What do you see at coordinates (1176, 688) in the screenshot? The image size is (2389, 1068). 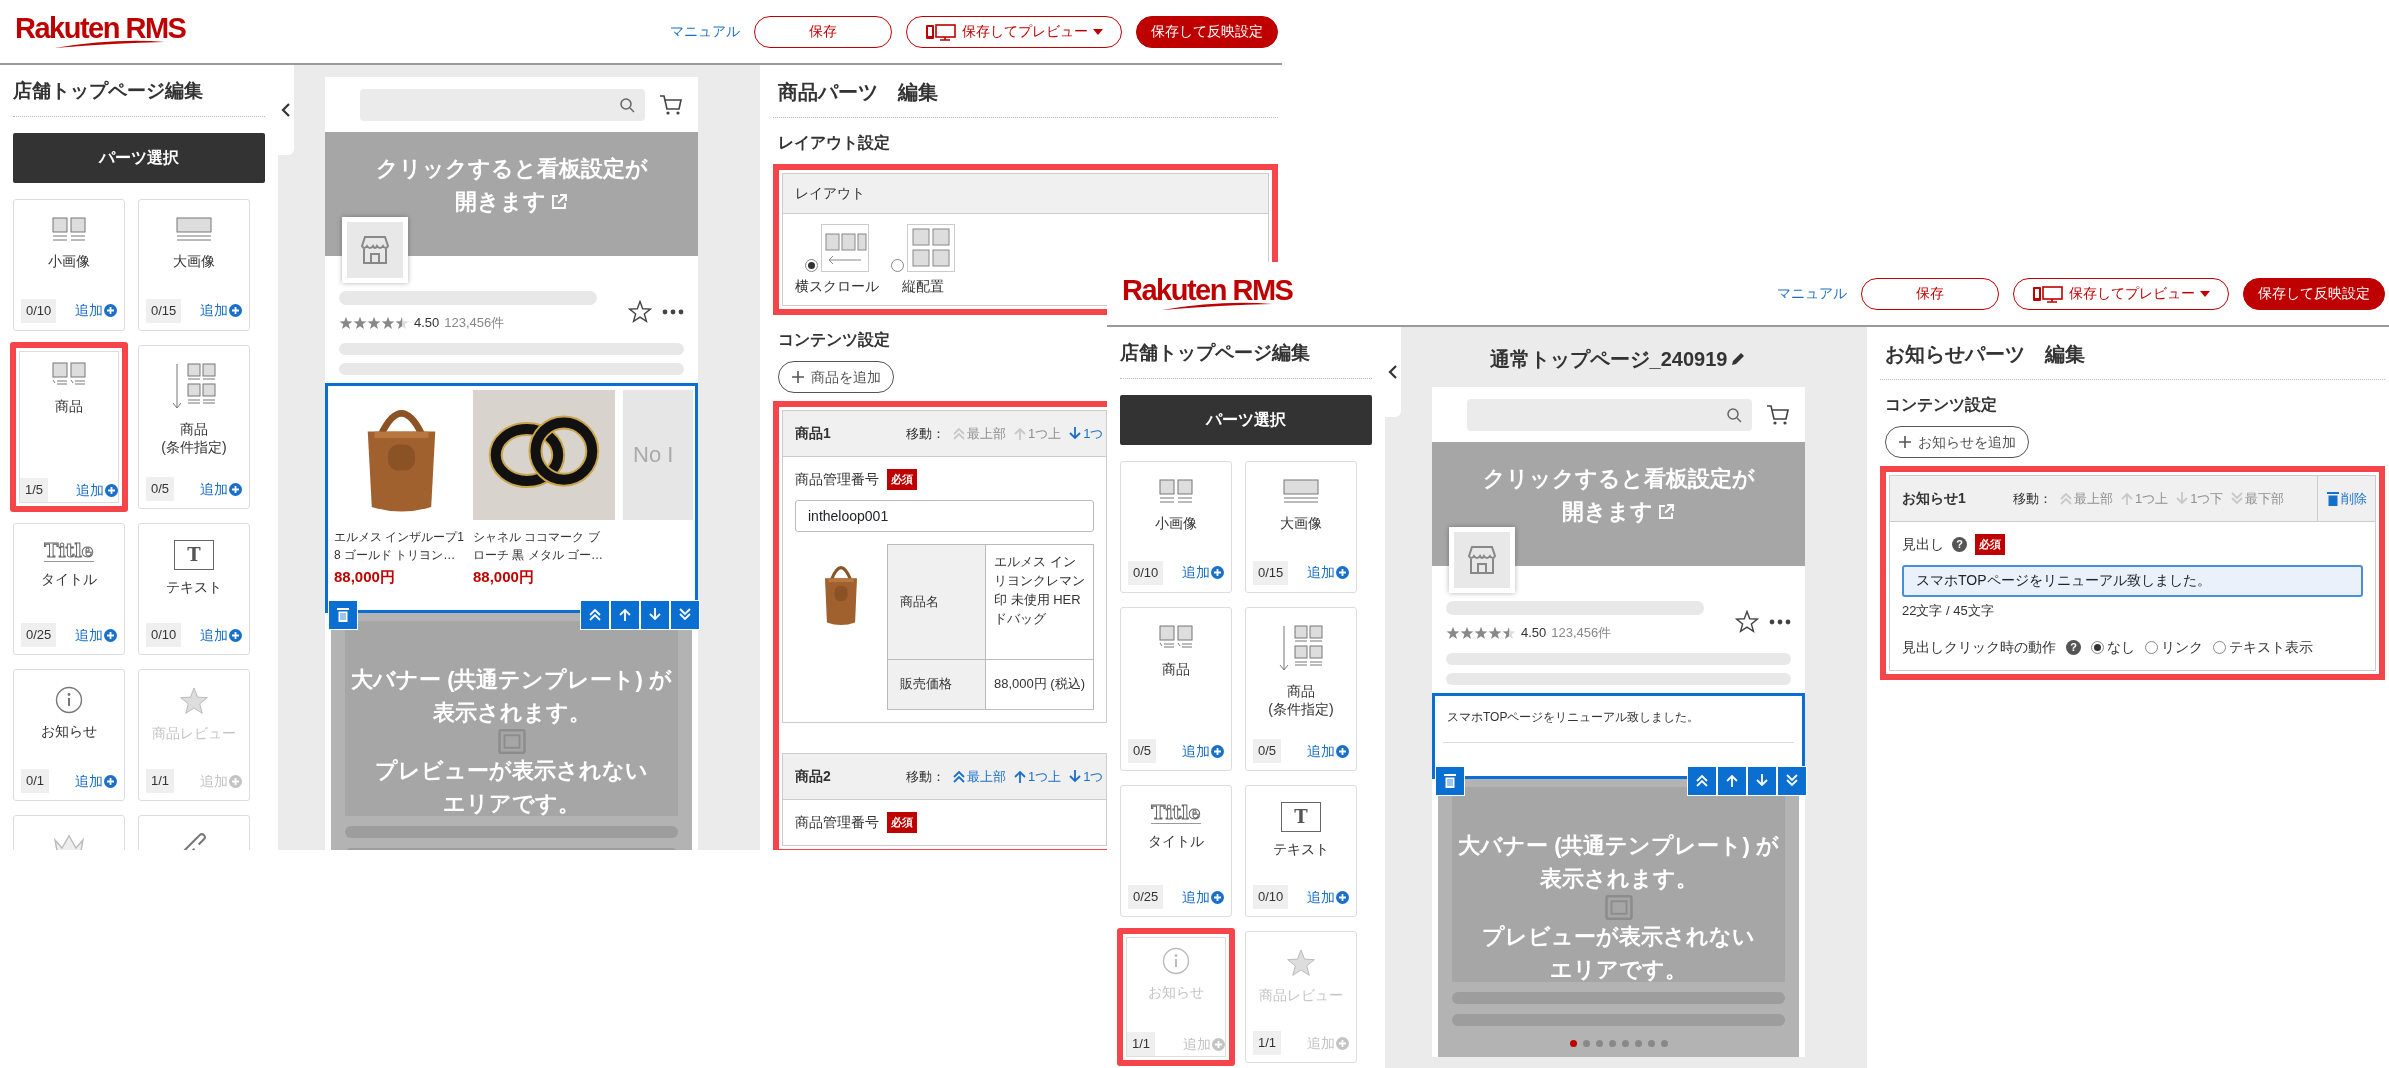 I see `part-tile: 商品 0/5 追加` at bounding box center [1176, 688].